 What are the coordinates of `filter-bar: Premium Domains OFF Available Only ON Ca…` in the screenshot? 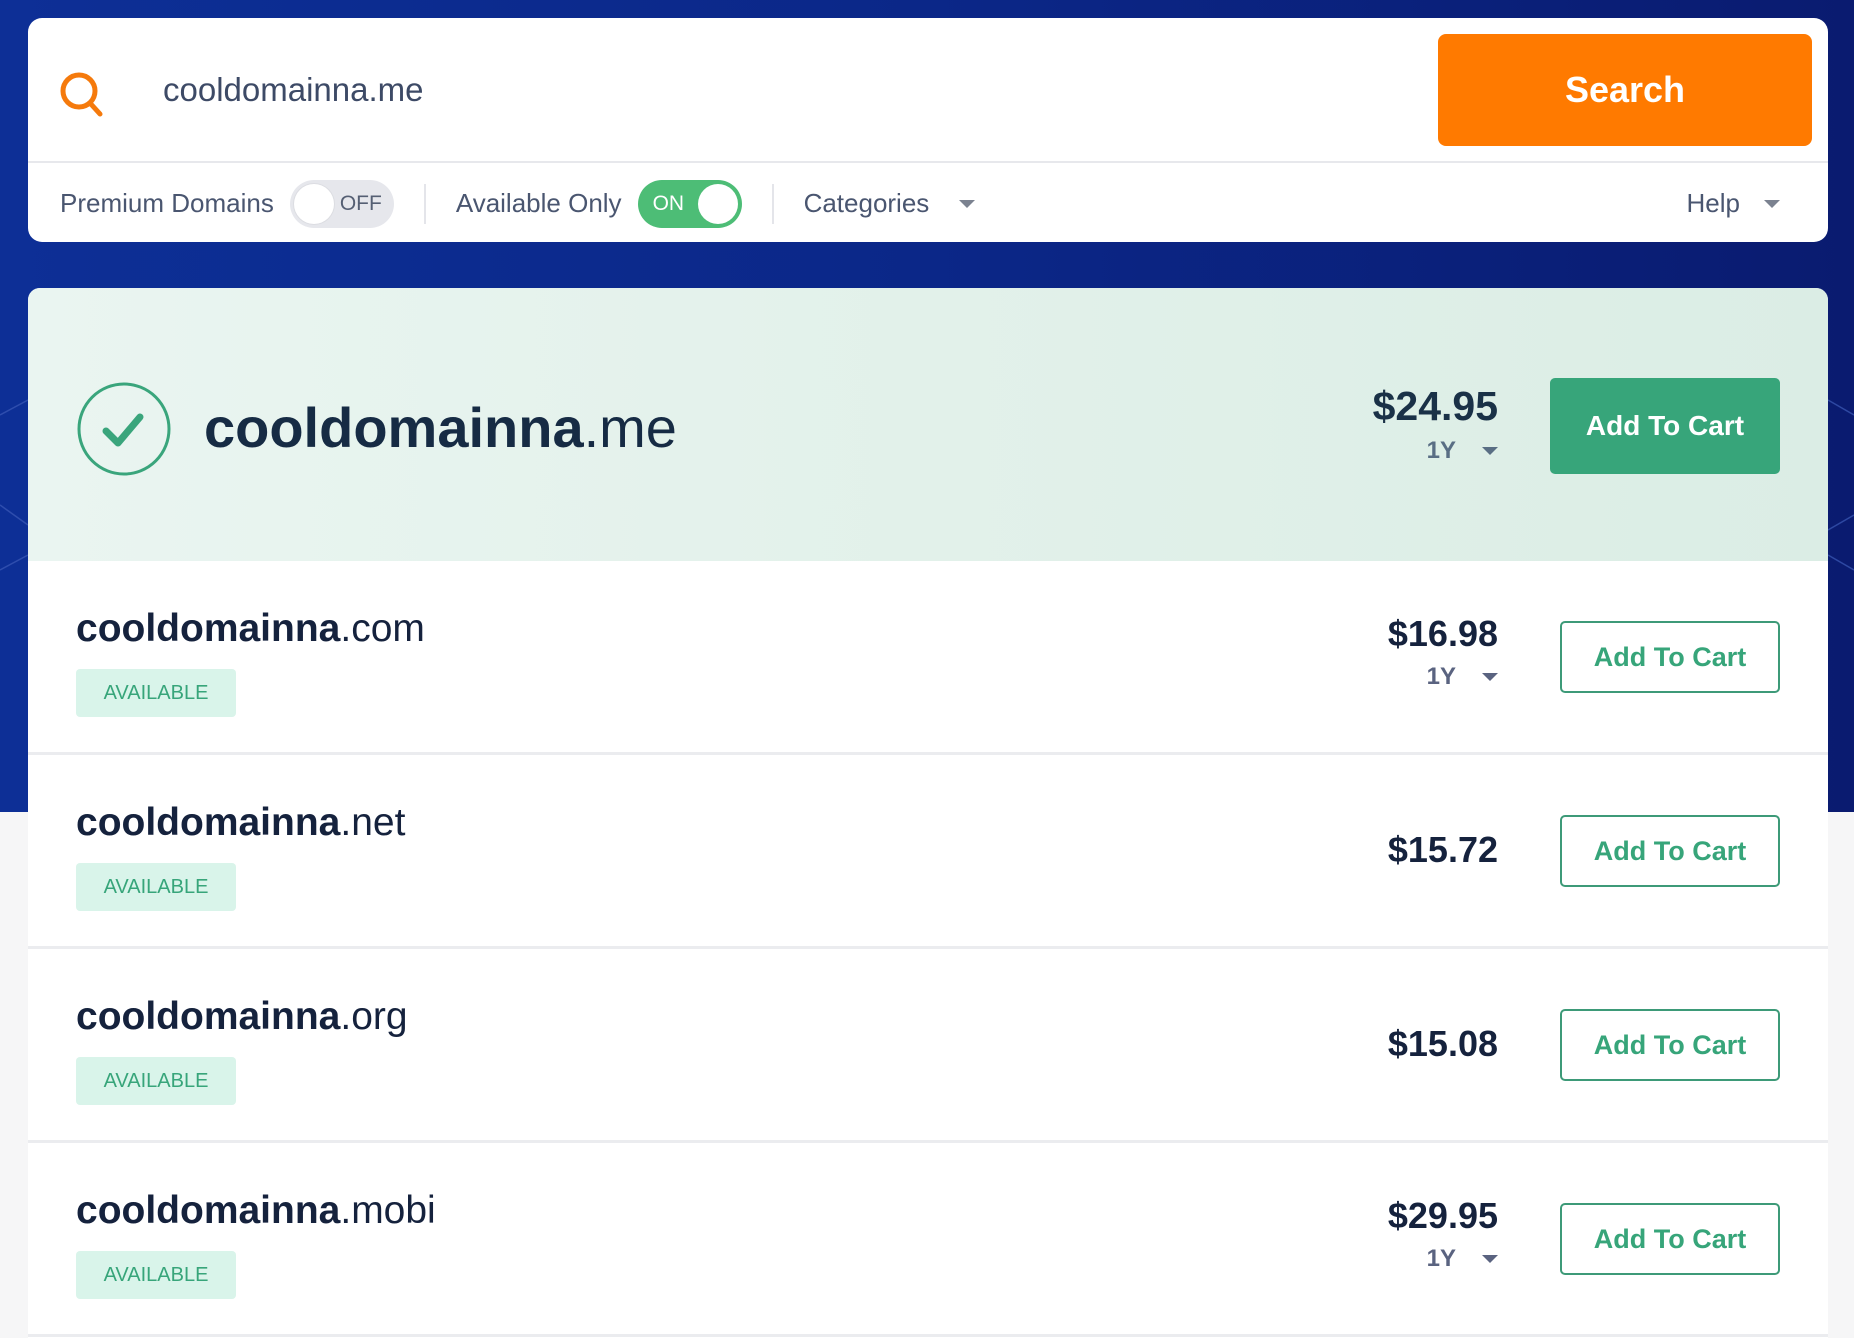 It's located at (928, 203).